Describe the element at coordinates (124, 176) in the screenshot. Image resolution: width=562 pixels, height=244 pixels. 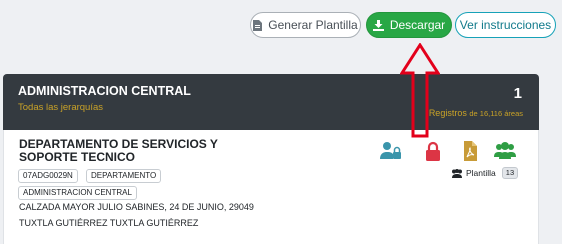
I see `department-type-badge: DEPARTAMENTO` at that location.